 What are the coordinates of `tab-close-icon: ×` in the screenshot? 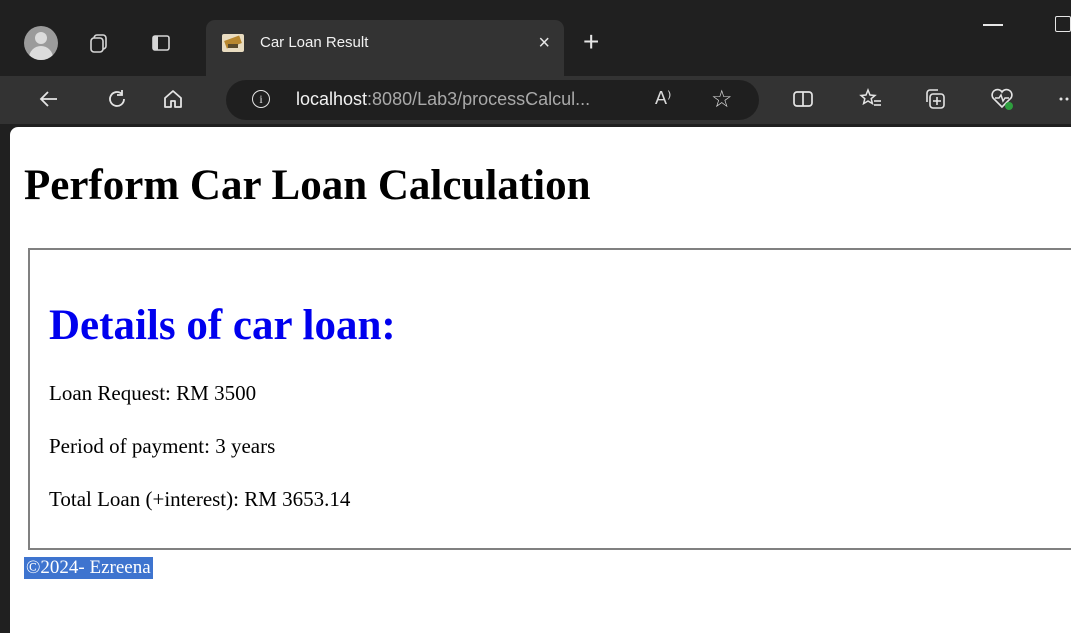 It's located at (544, 43).